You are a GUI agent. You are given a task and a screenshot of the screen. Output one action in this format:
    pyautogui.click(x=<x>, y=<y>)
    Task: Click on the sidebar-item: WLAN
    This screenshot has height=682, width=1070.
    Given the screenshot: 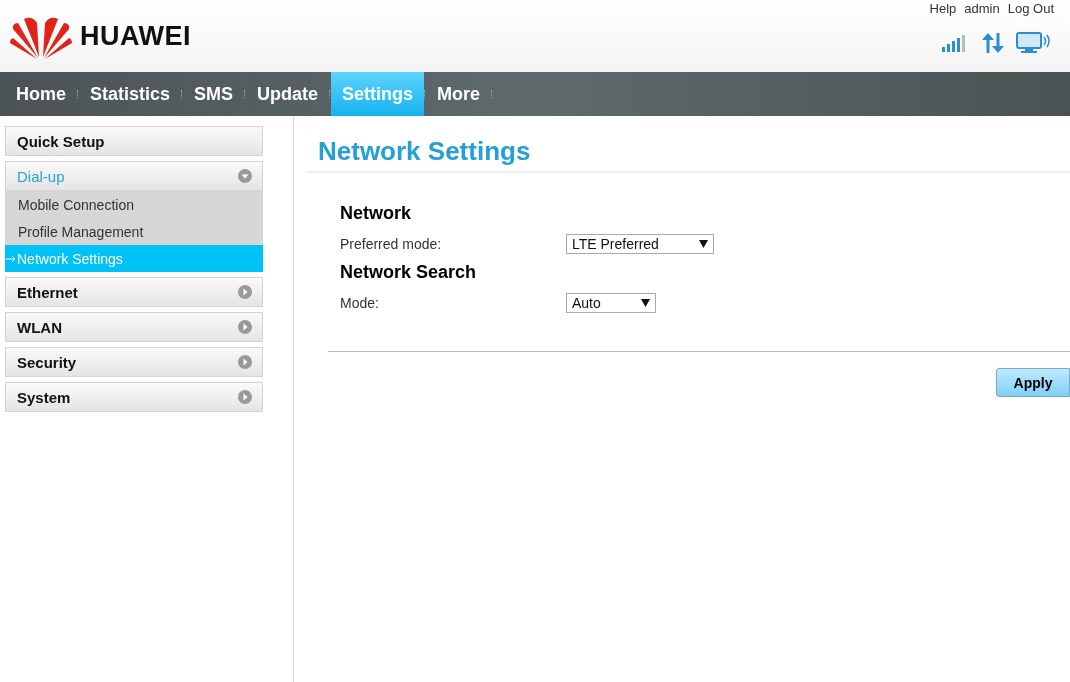 What is the action you would take?
    pyautogui.click(x=134, y=327)
    